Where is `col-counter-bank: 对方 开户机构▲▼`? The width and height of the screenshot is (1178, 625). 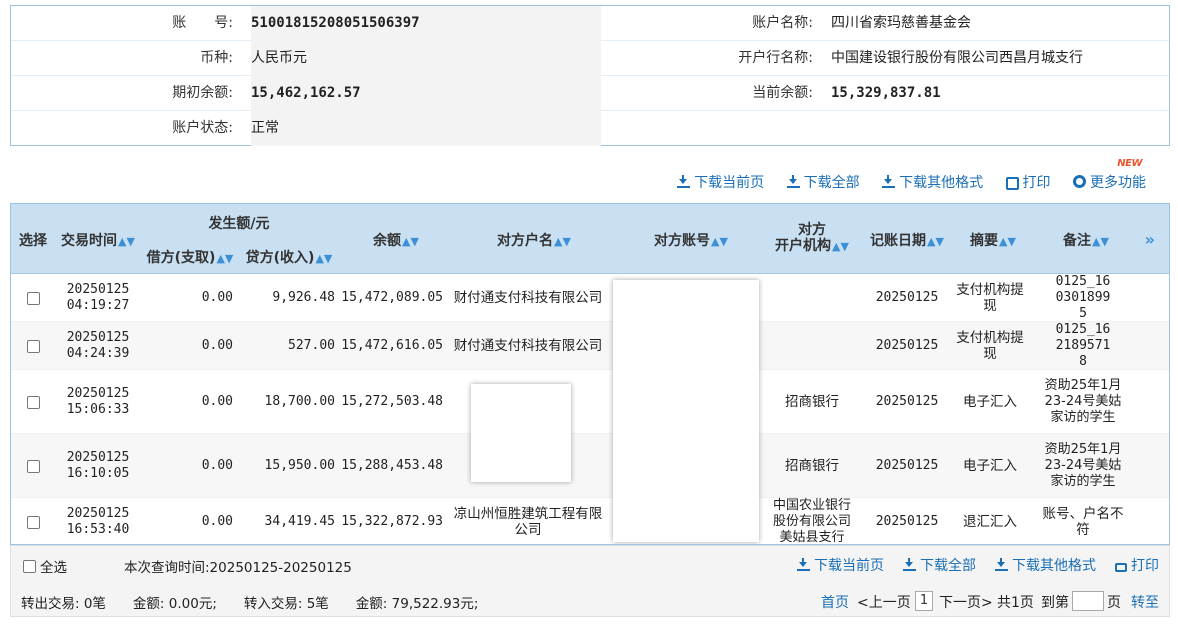
col-counter-bank: 对方 开户机构▲▼ is located at coordinates (812, 238).